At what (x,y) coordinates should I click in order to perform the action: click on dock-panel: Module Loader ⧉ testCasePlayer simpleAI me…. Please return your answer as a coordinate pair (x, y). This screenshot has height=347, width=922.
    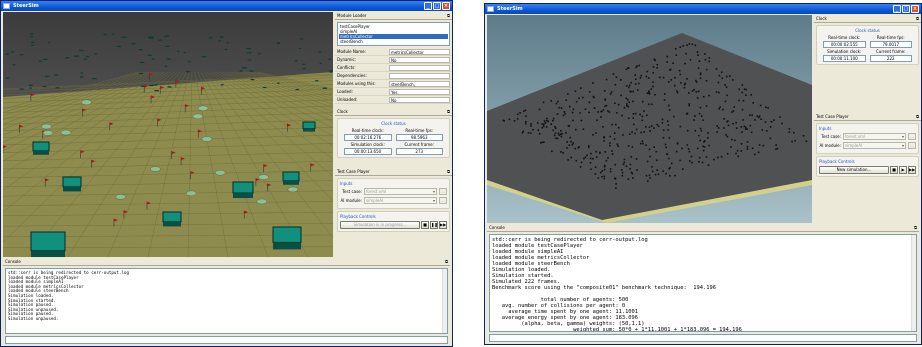
    Looking at the image, I should click on (393, 134).